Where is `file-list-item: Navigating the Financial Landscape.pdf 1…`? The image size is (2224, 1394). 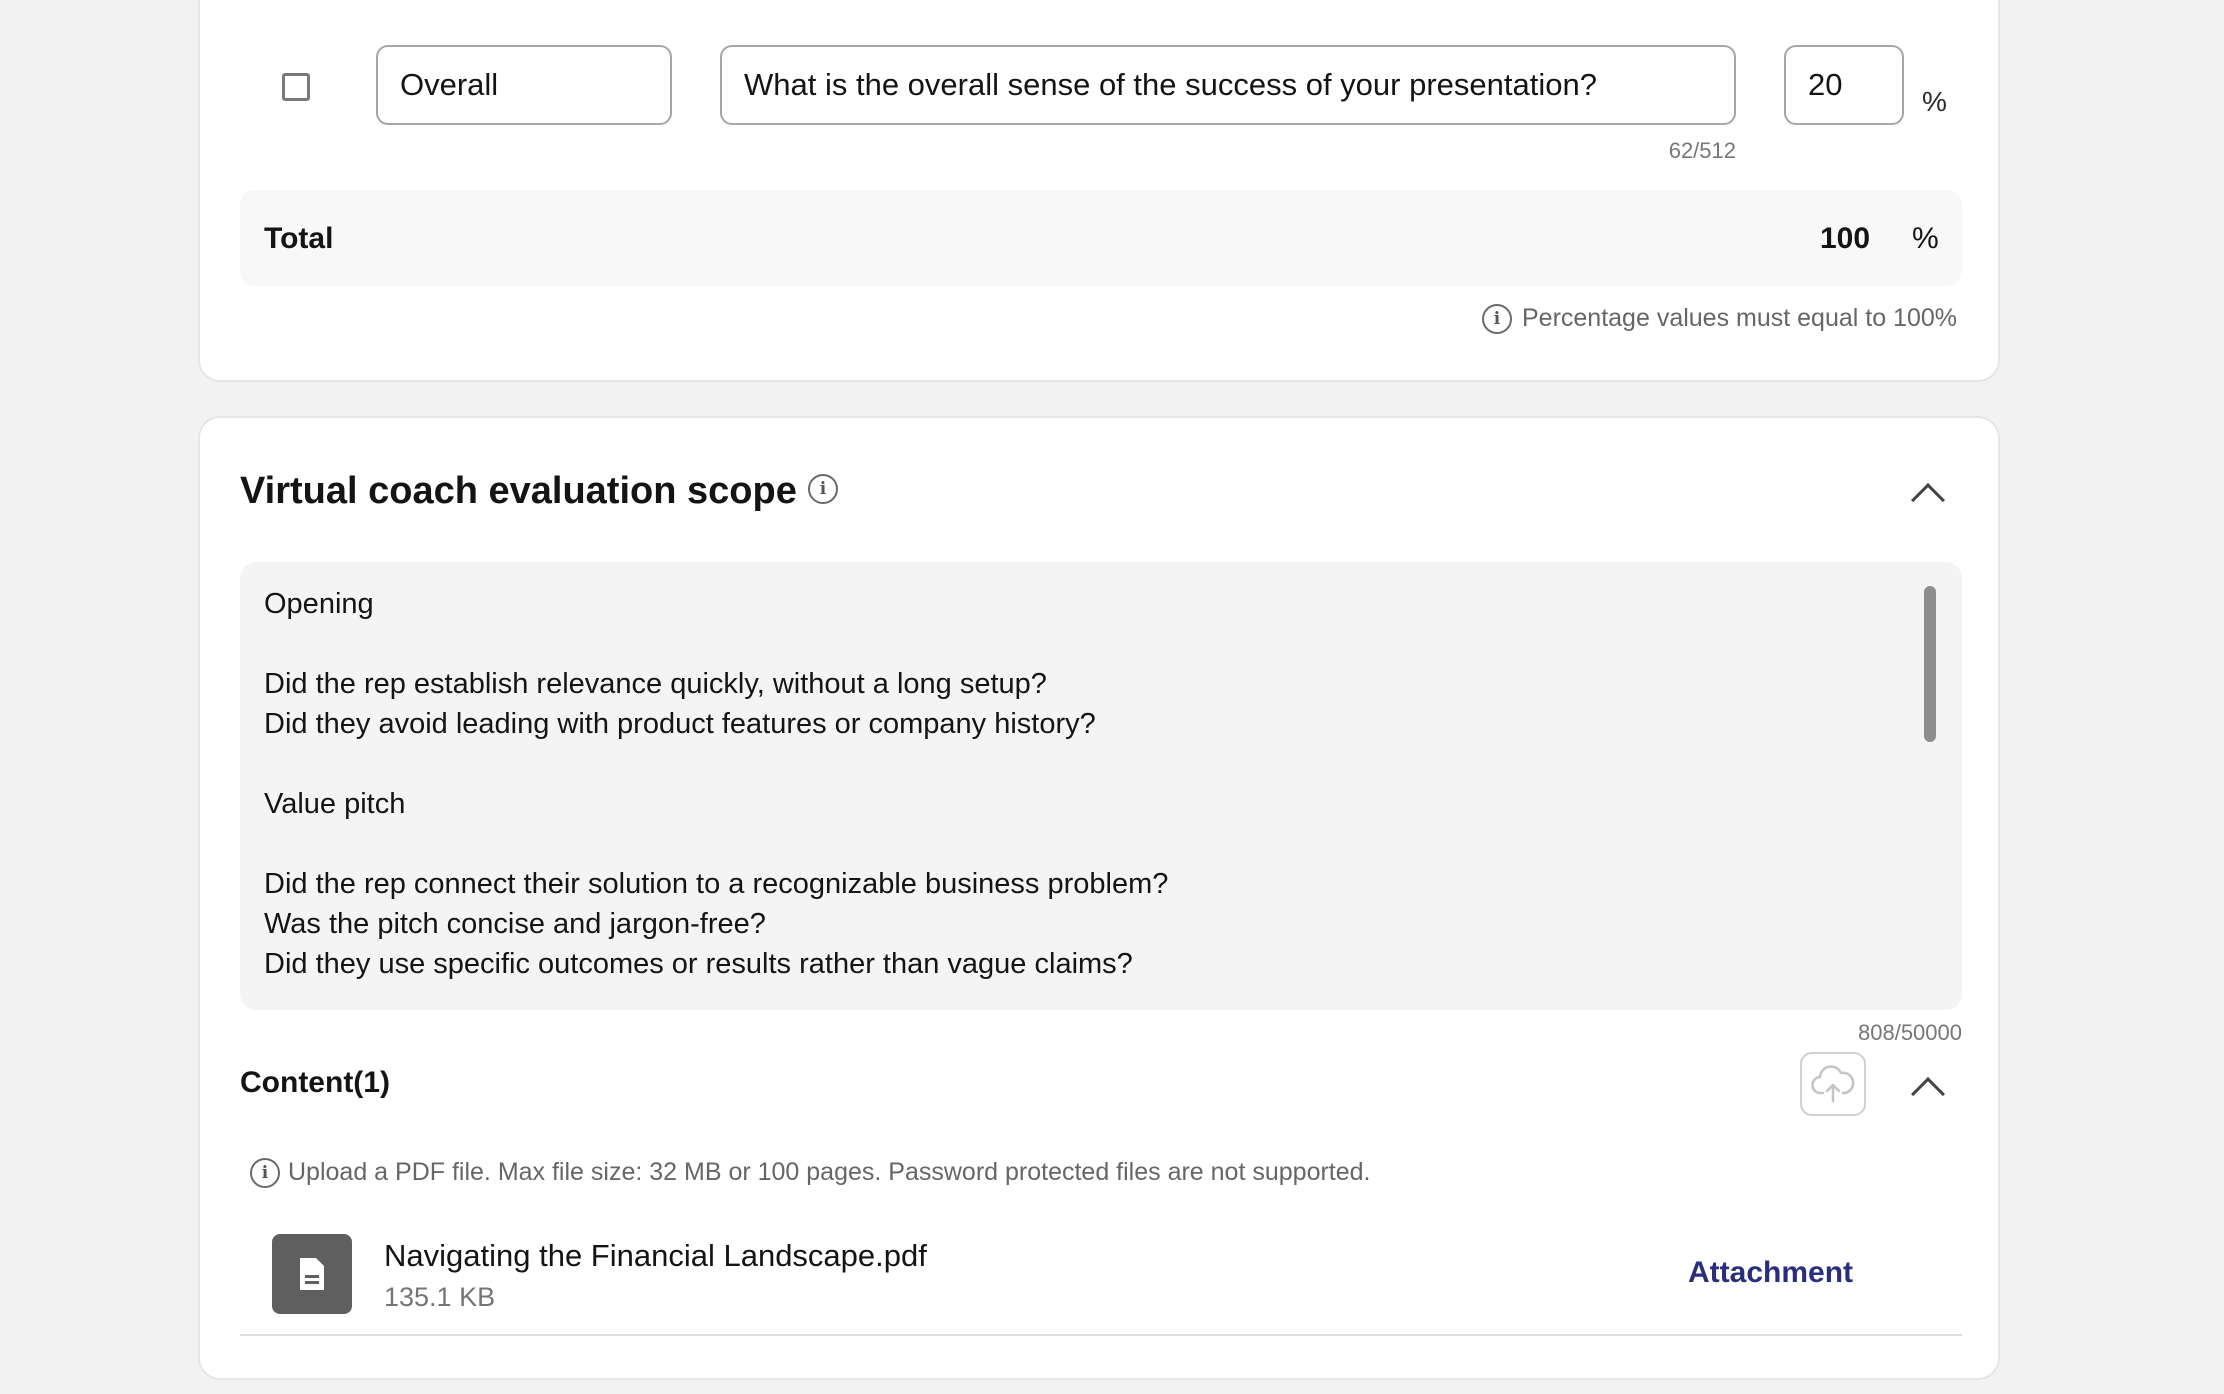
file-list-item: Navigating the Financial Landscape.pdf 1… is located at coordinates (1101, 1279).